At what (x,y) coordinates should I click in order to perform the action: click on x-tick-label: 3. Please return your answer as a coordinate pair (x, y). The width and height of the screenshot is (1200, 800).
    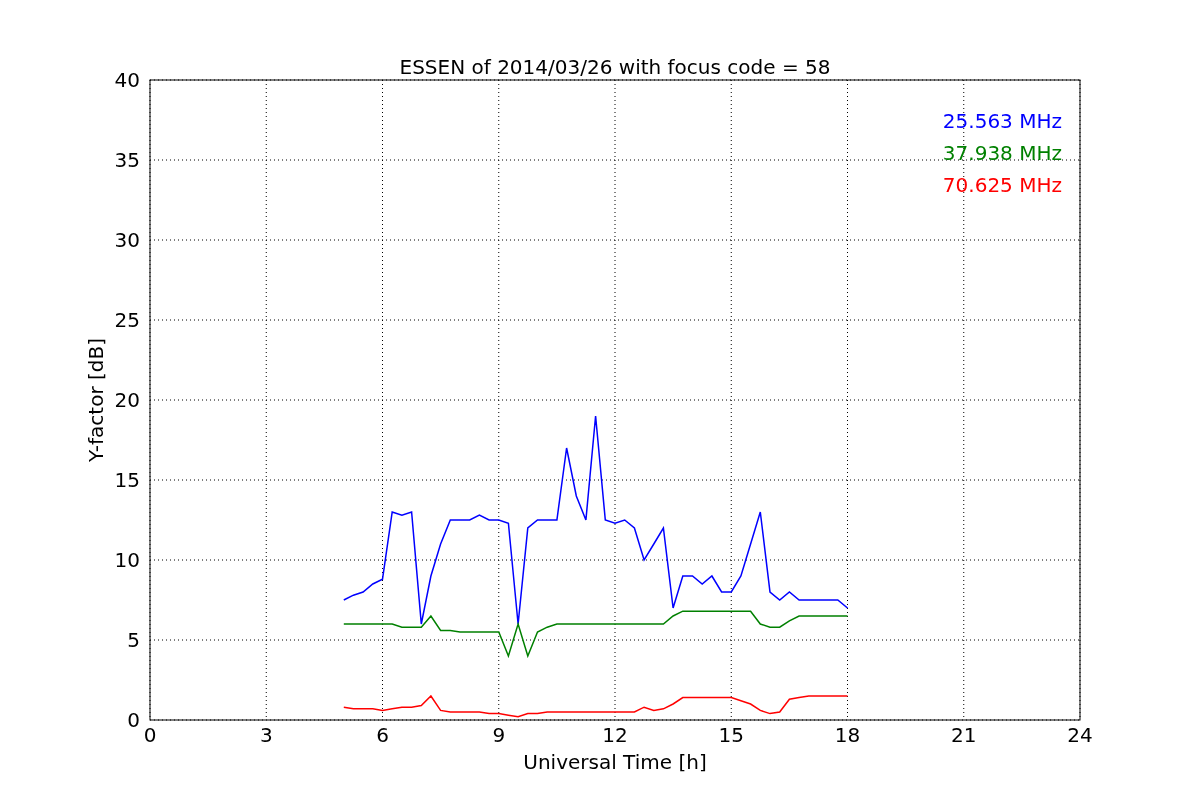
    Looking at the image, I should click on (266, 735).